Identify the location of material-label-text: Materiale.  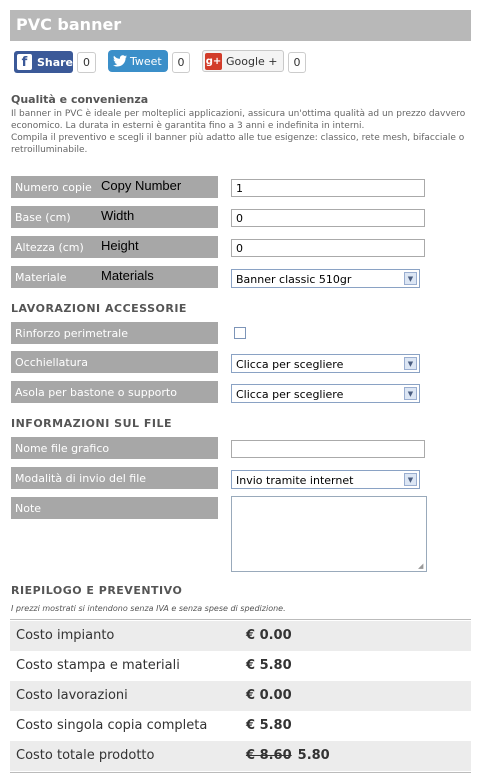
(41, 277).